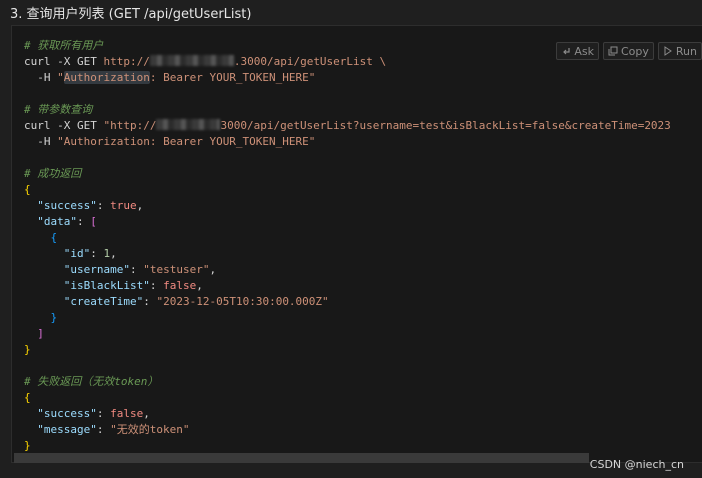 The height and width of the screenshot is (478, 702). What do you see at coordinates (150, 429) in the screenshot?
I see `json-value: "无效的token"` at bounding box center [150, 429].